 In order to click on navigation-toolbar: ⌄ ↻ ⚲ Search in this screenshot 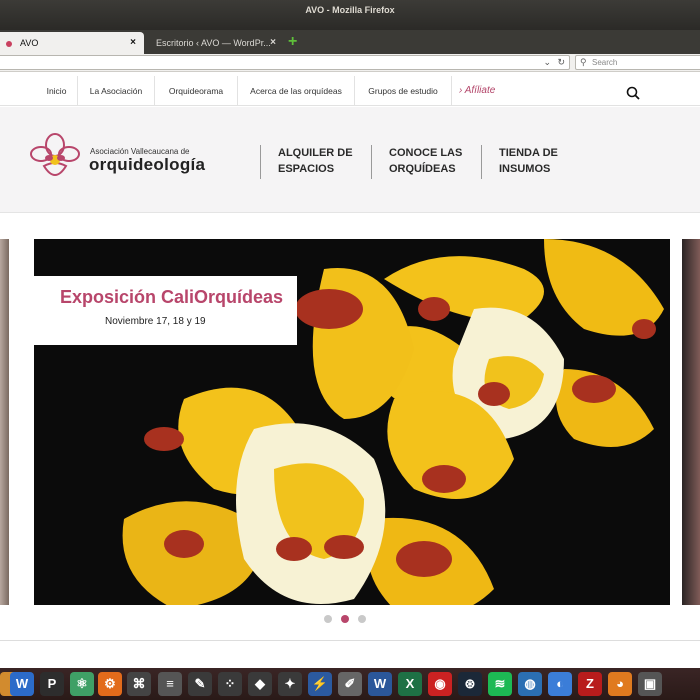, I will do `click(350, 63)`.